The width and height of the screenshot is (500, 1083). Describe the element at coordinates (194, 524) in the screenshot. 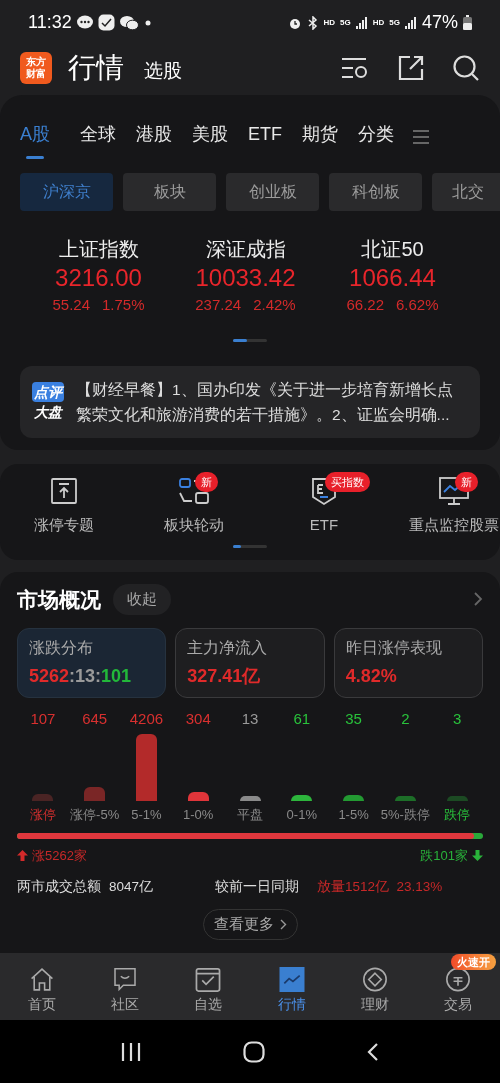

I see `shortcut-label: 板块轮动` at that location.